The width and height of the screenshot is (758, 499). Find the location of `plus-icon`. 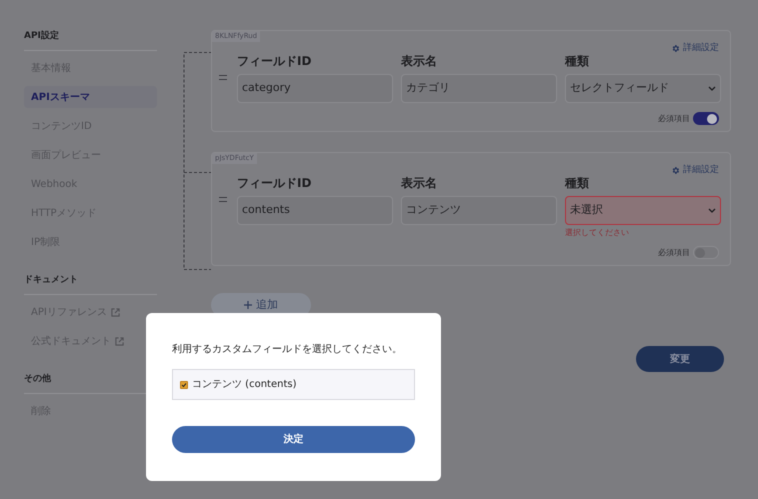

plus-icon is located at coordinates (248, 305).